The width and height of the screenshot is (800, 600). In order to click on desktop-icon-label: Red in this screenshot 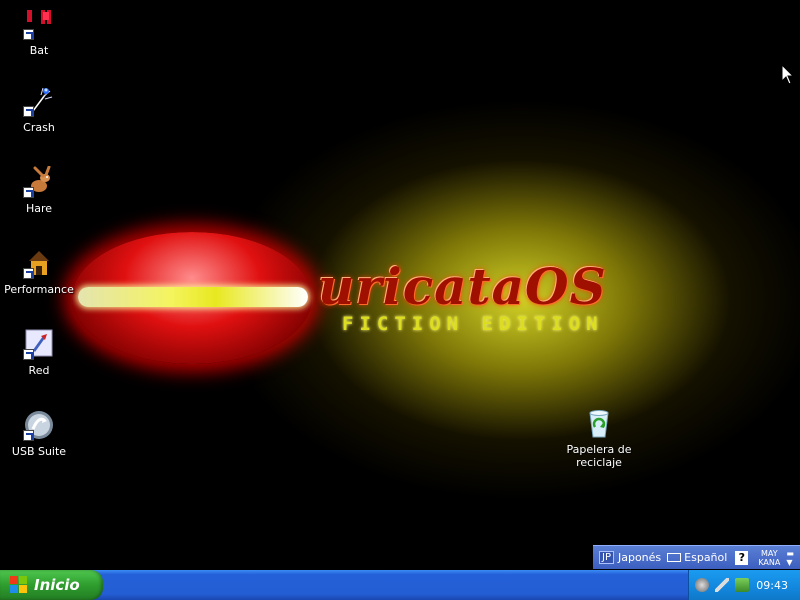, I will do `click(39, 370)`.